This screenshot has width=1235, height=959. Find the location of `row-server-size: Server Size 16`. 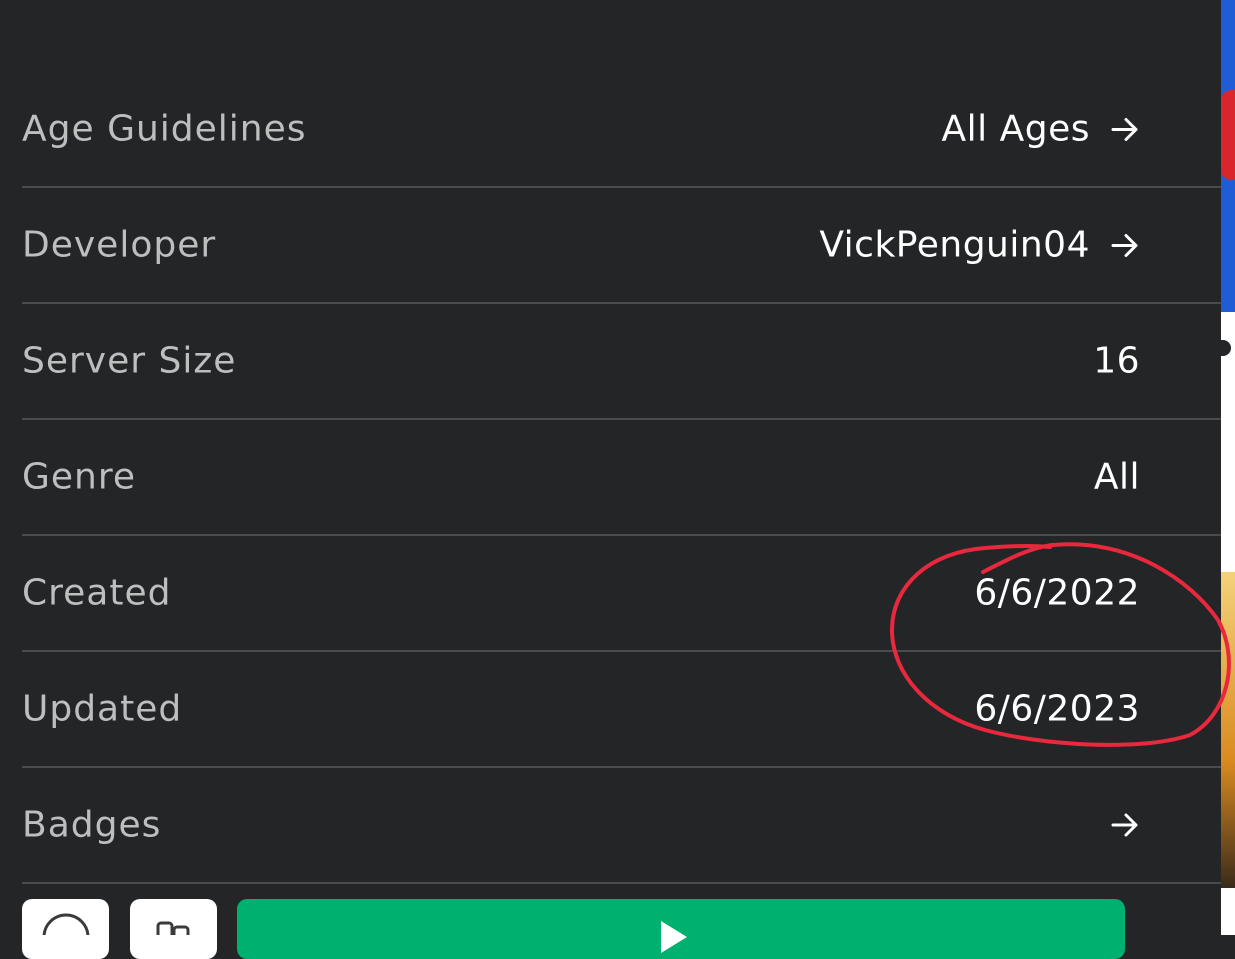

row-server-size: Server Size 16 is located at coordinates (621, 362).